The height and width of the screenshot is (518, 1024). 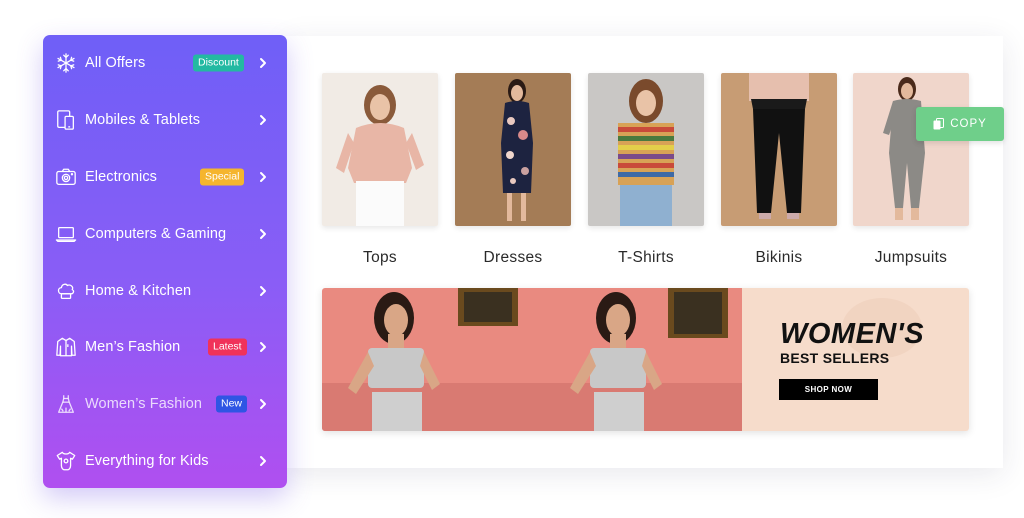 I want to click on category-tops: Tops, so click(x=380, y=170).